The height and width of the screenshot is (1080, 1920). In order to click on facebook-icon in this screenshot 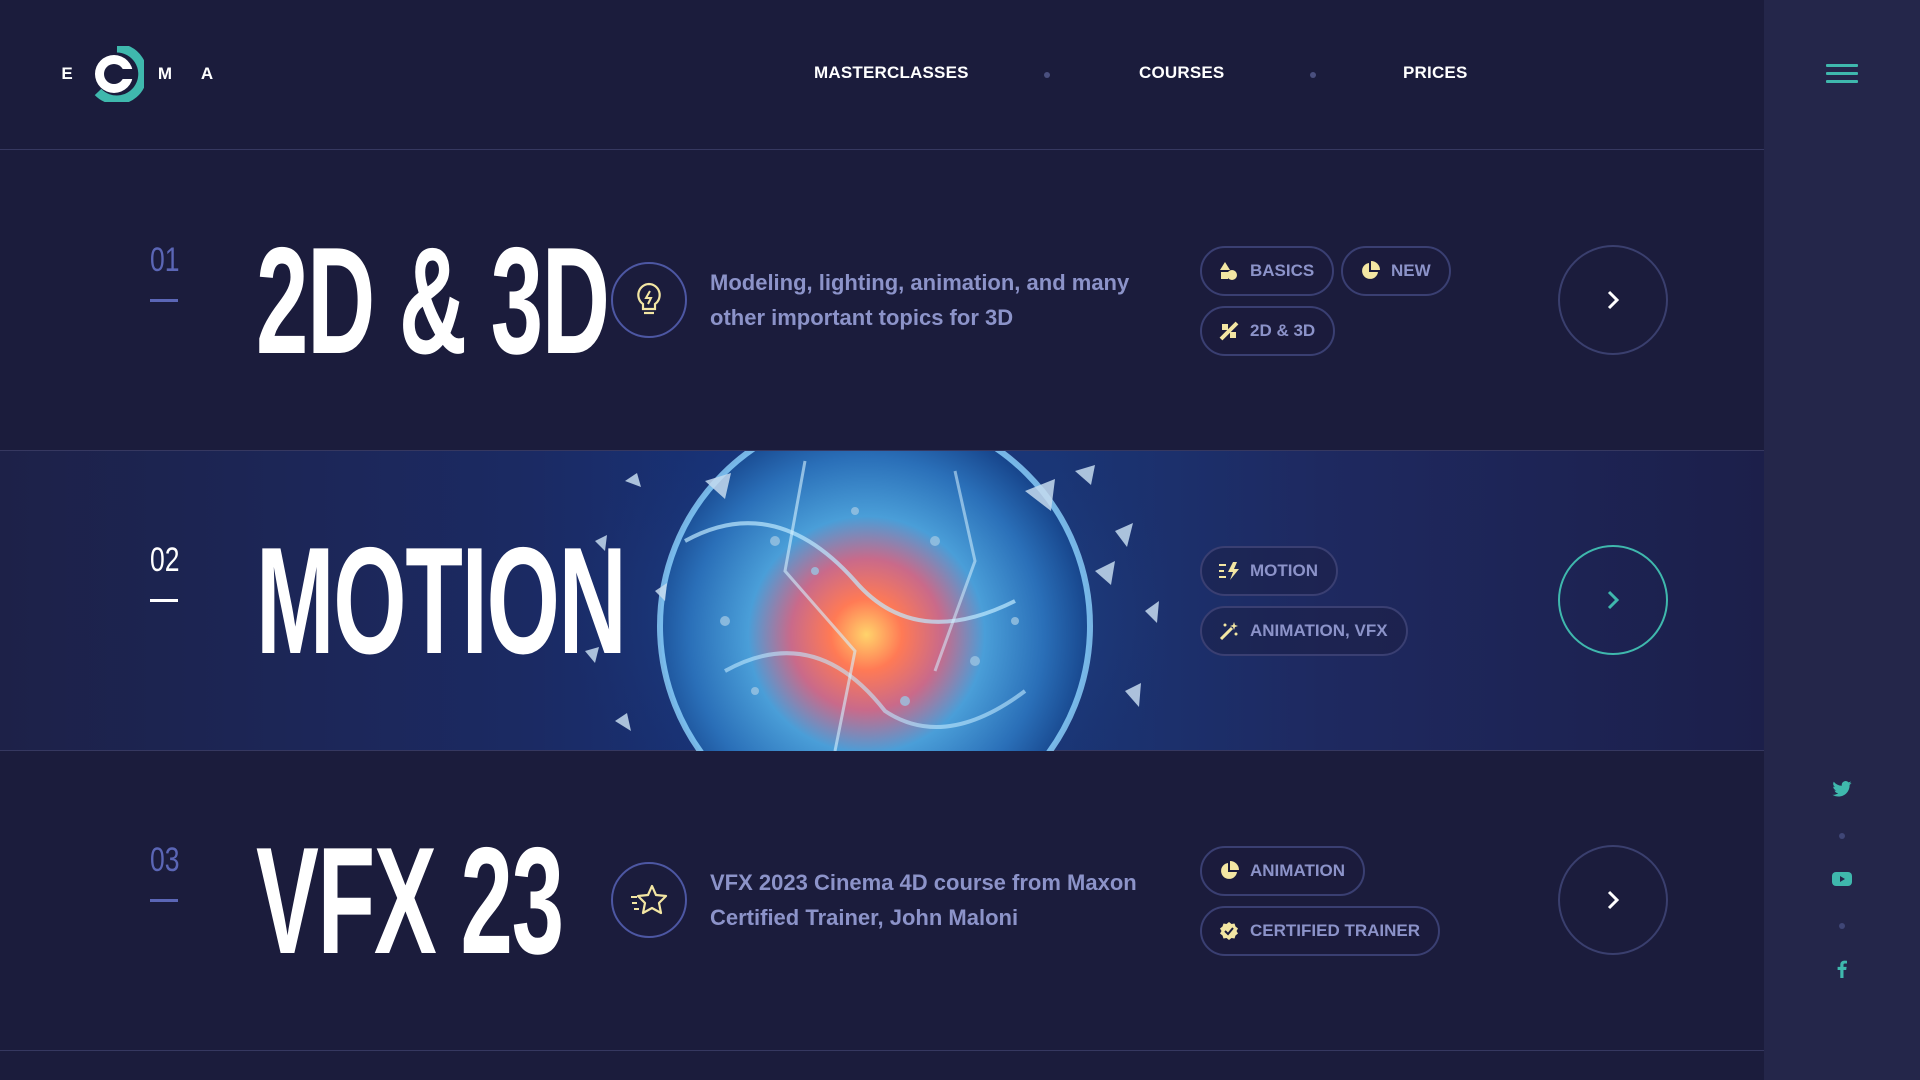, I will do `click(1842, 969)`.